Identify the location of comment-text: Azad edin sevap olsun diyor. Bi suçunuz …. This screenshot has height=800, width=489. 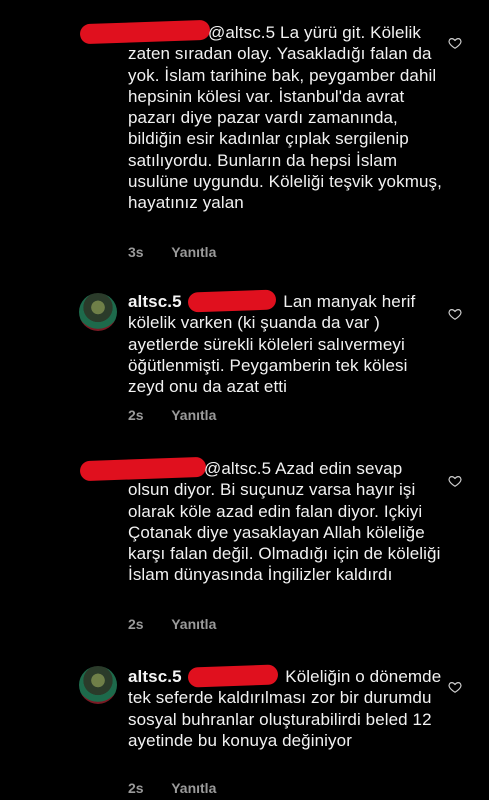
(284, 522).